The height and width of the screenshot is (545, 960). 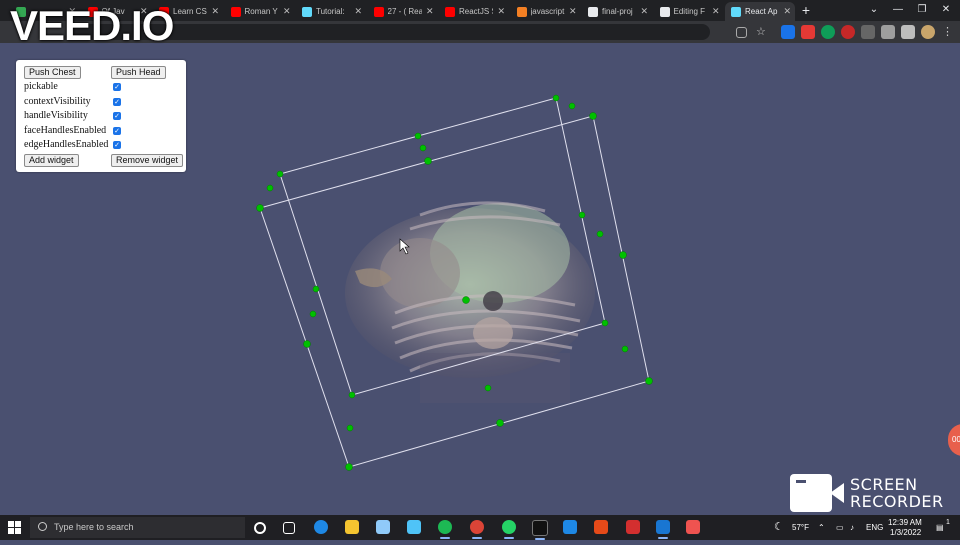 What do you see at coordinates (806, 10) in the screenshot?
I see `new-tab-button: +` at bounding box center [806, 10].